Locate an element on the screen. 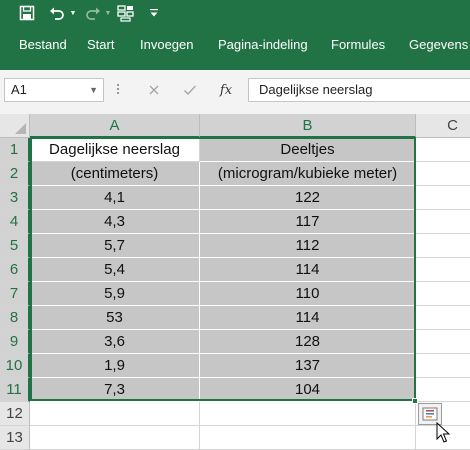 The image size is (470, 450). cell: 5,7 is located at coordinates (115, 246).